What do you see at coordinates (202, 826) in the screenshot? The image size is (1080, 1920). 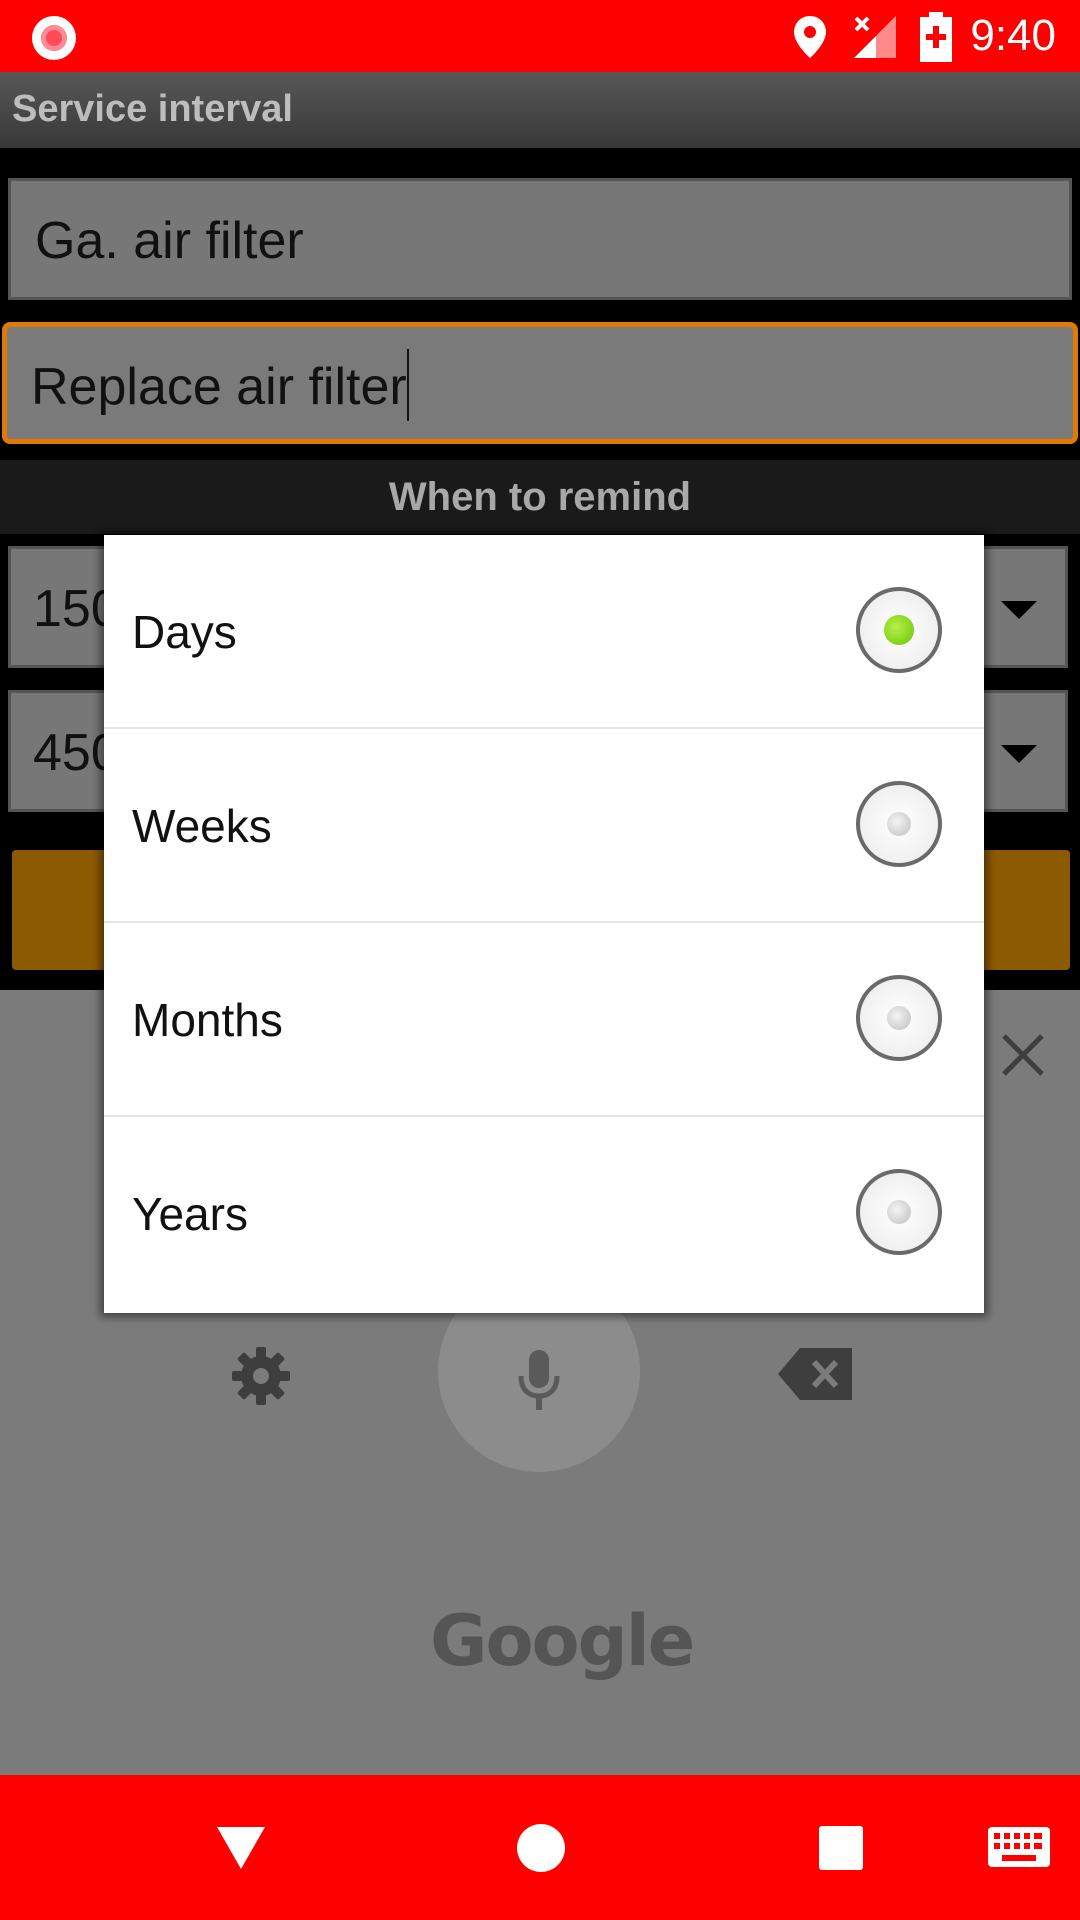 I see `option-label: Weeks` at bounding box center [202, 826].